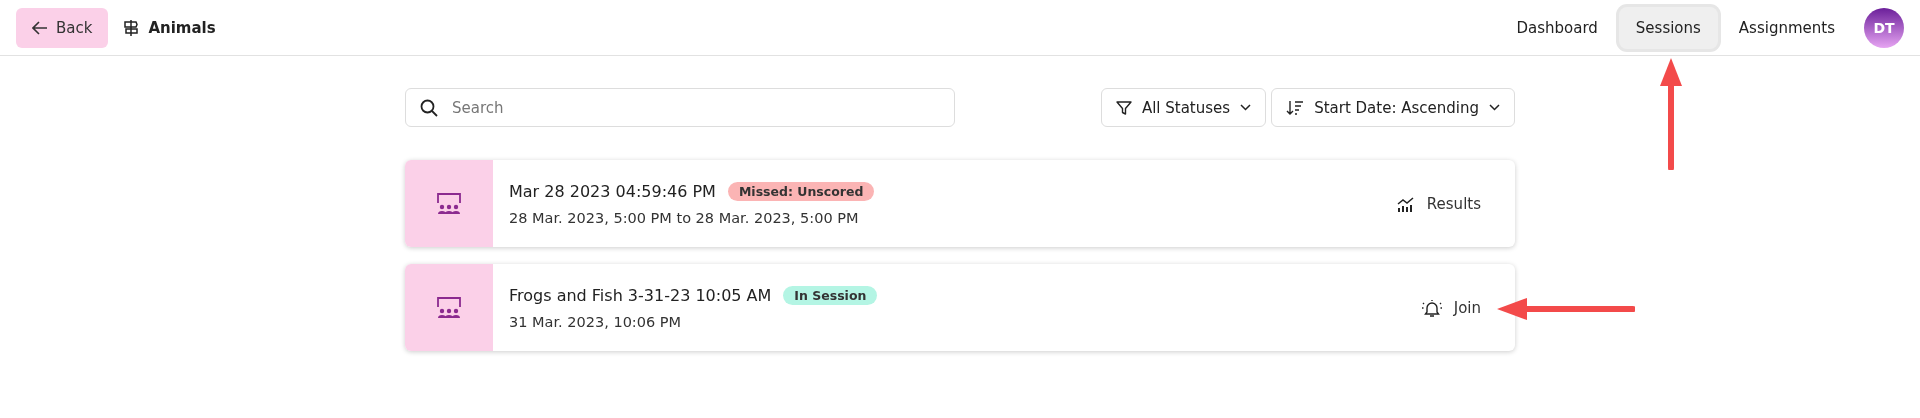 Image resolution: width=1920 pixels, height=418 pixels. Describe the element at coordinates (1123, 107) in the screenshot. I see `filter-icon` at that location.